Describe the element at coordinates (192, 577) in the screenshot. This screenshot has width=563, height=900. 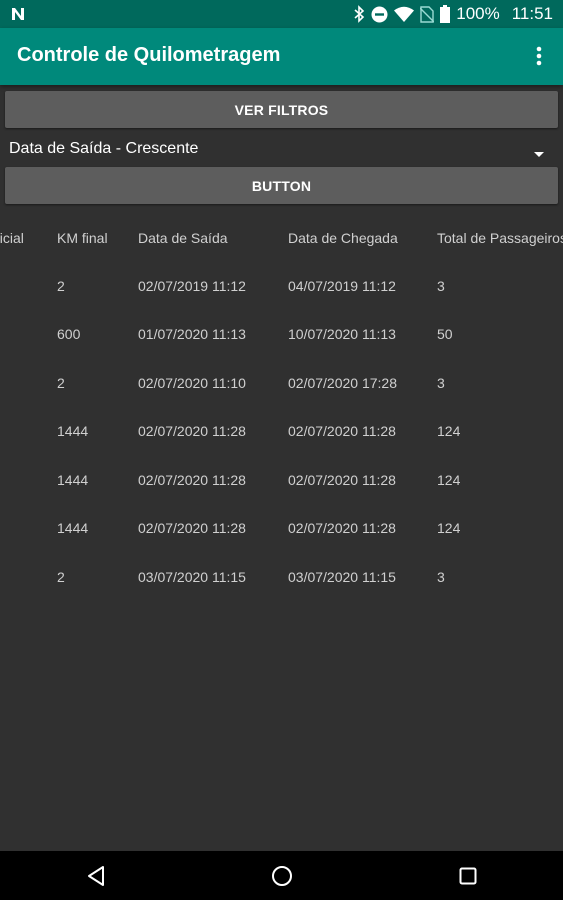
I see `cell-data-saida: 03/07/2020 11:15` at that location.